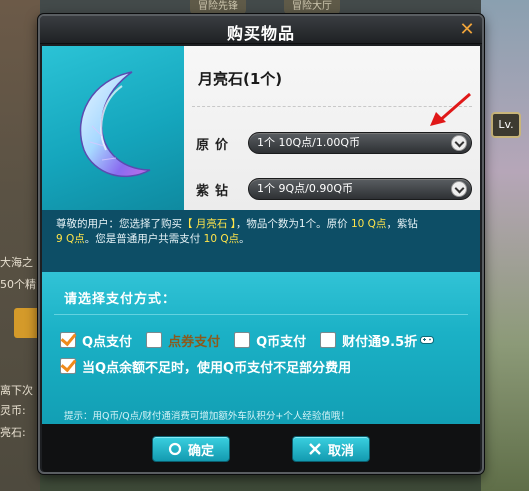 The image size is (529, 491). What do you see at coordinates (340, 451) in the screenshot?
I see `cancel-label: 取消` at bounding box center [340, 451].